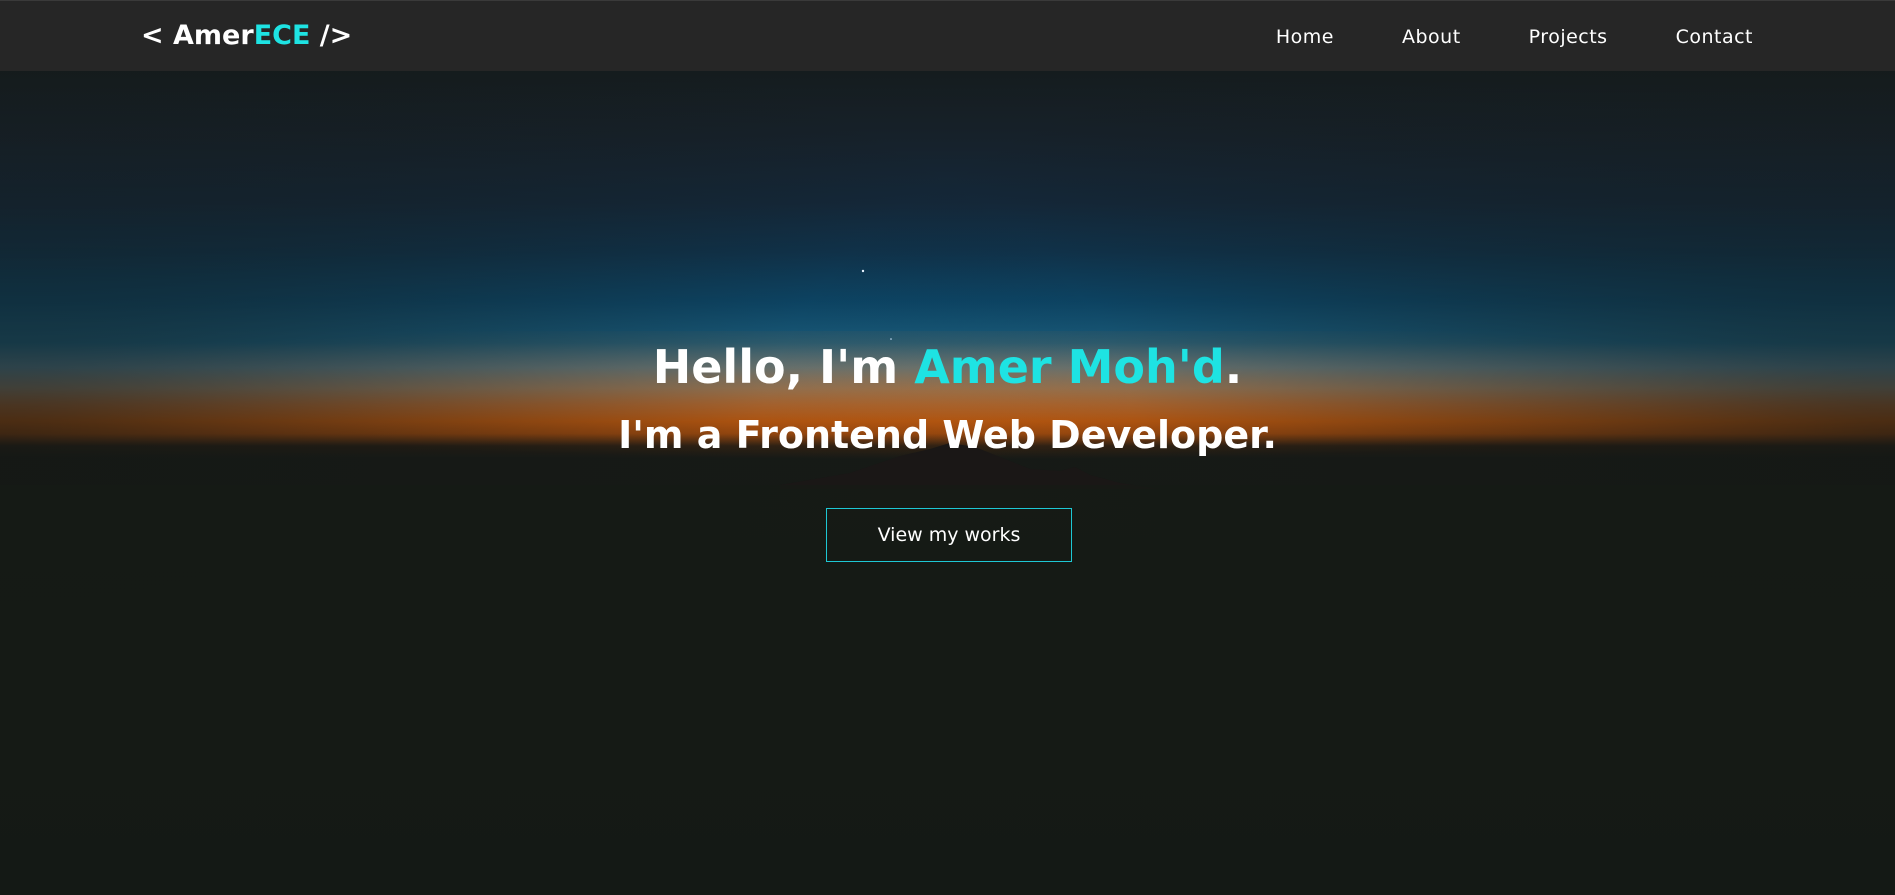 The height and width of the screenshot is (895, 1895). I want to click on hero-headline: Hello, I'm Amer Moh'd., so click(947, 367).